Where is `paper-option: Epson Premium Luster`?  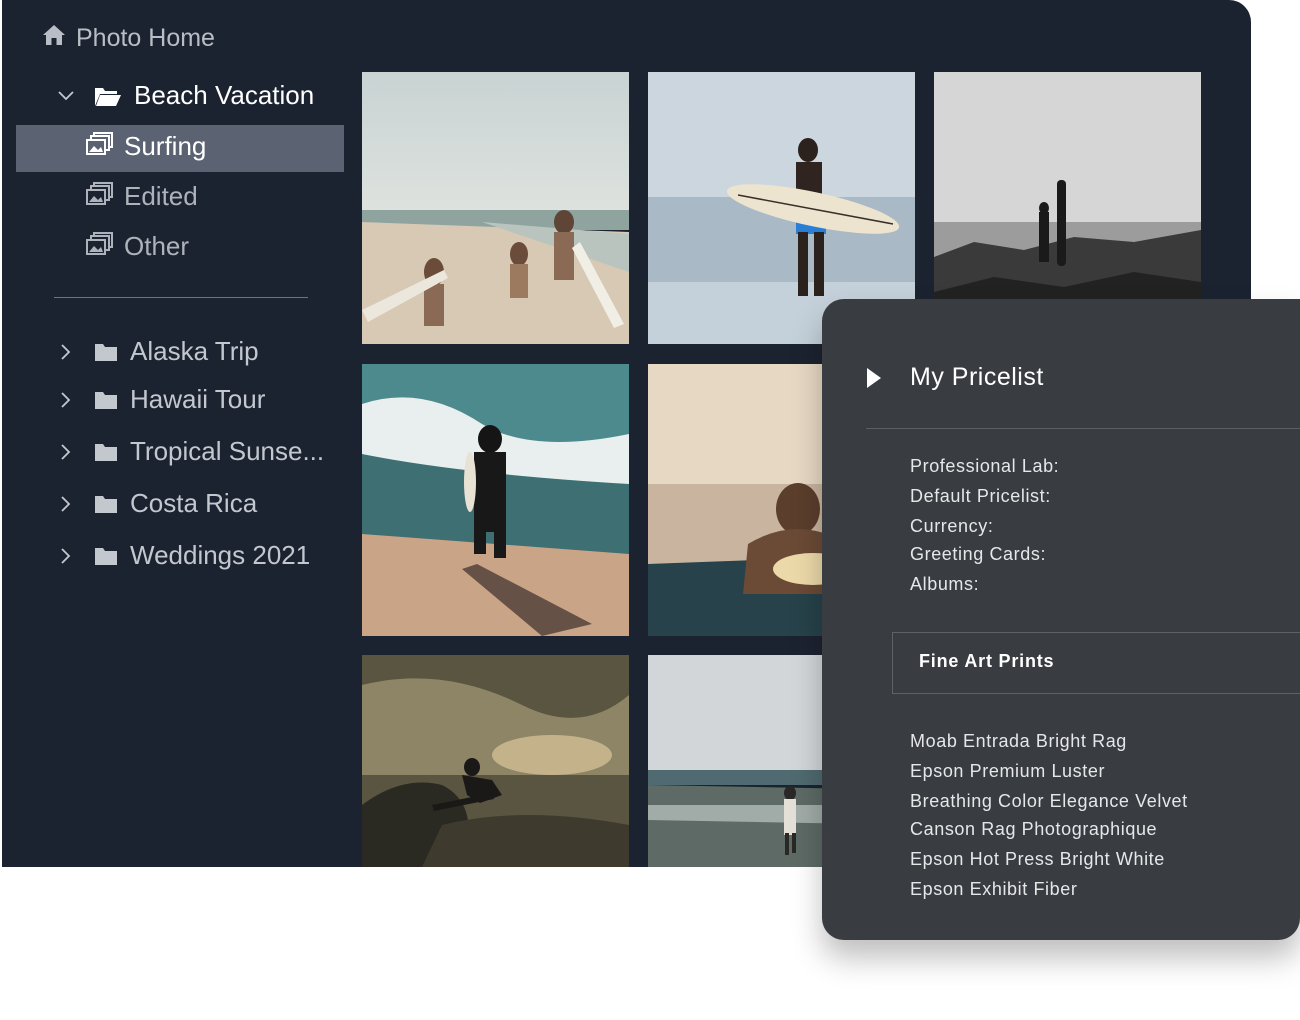
paper-option: Epson Premium Luster is located at coordinates (1007, 771).